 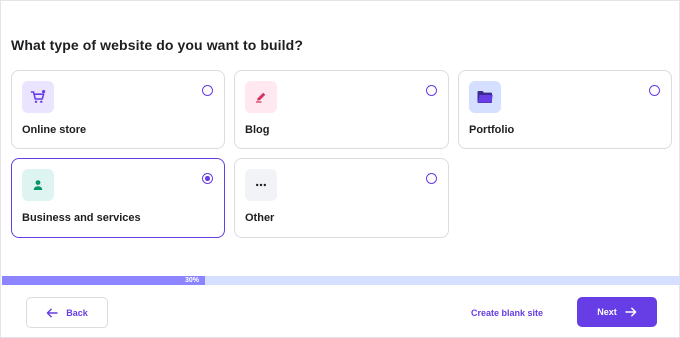 I want to click on option-card-other: Other, so click(x=341, y=198).